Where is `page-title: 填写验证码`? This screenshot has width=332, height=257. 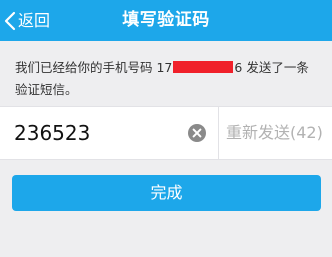
page-title: 填写验证码 is located at coordinates (166, 20).